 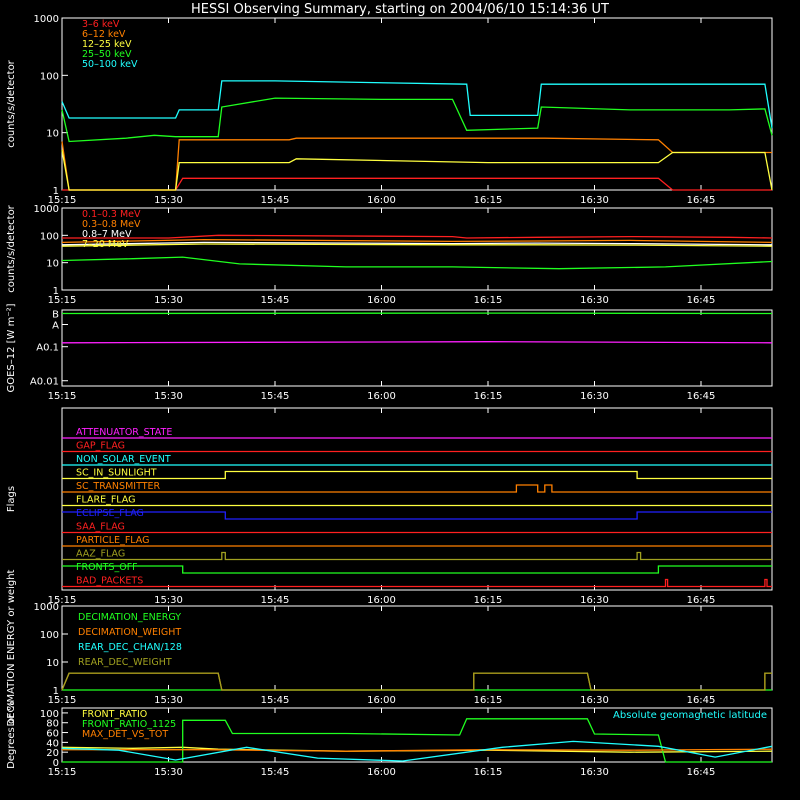 I want to click on y-axis-label: Flags, so click(x=11, y=499).